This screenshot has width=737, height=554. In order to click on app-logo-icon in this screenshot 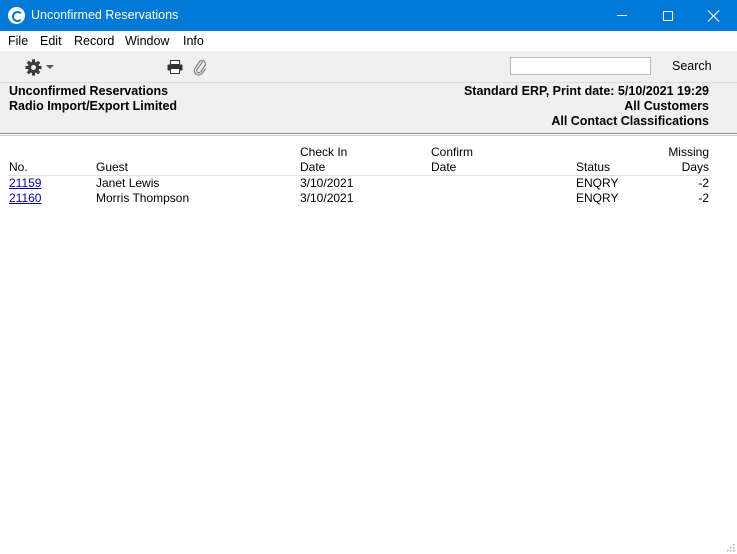, I will do `click(16, 15)`.